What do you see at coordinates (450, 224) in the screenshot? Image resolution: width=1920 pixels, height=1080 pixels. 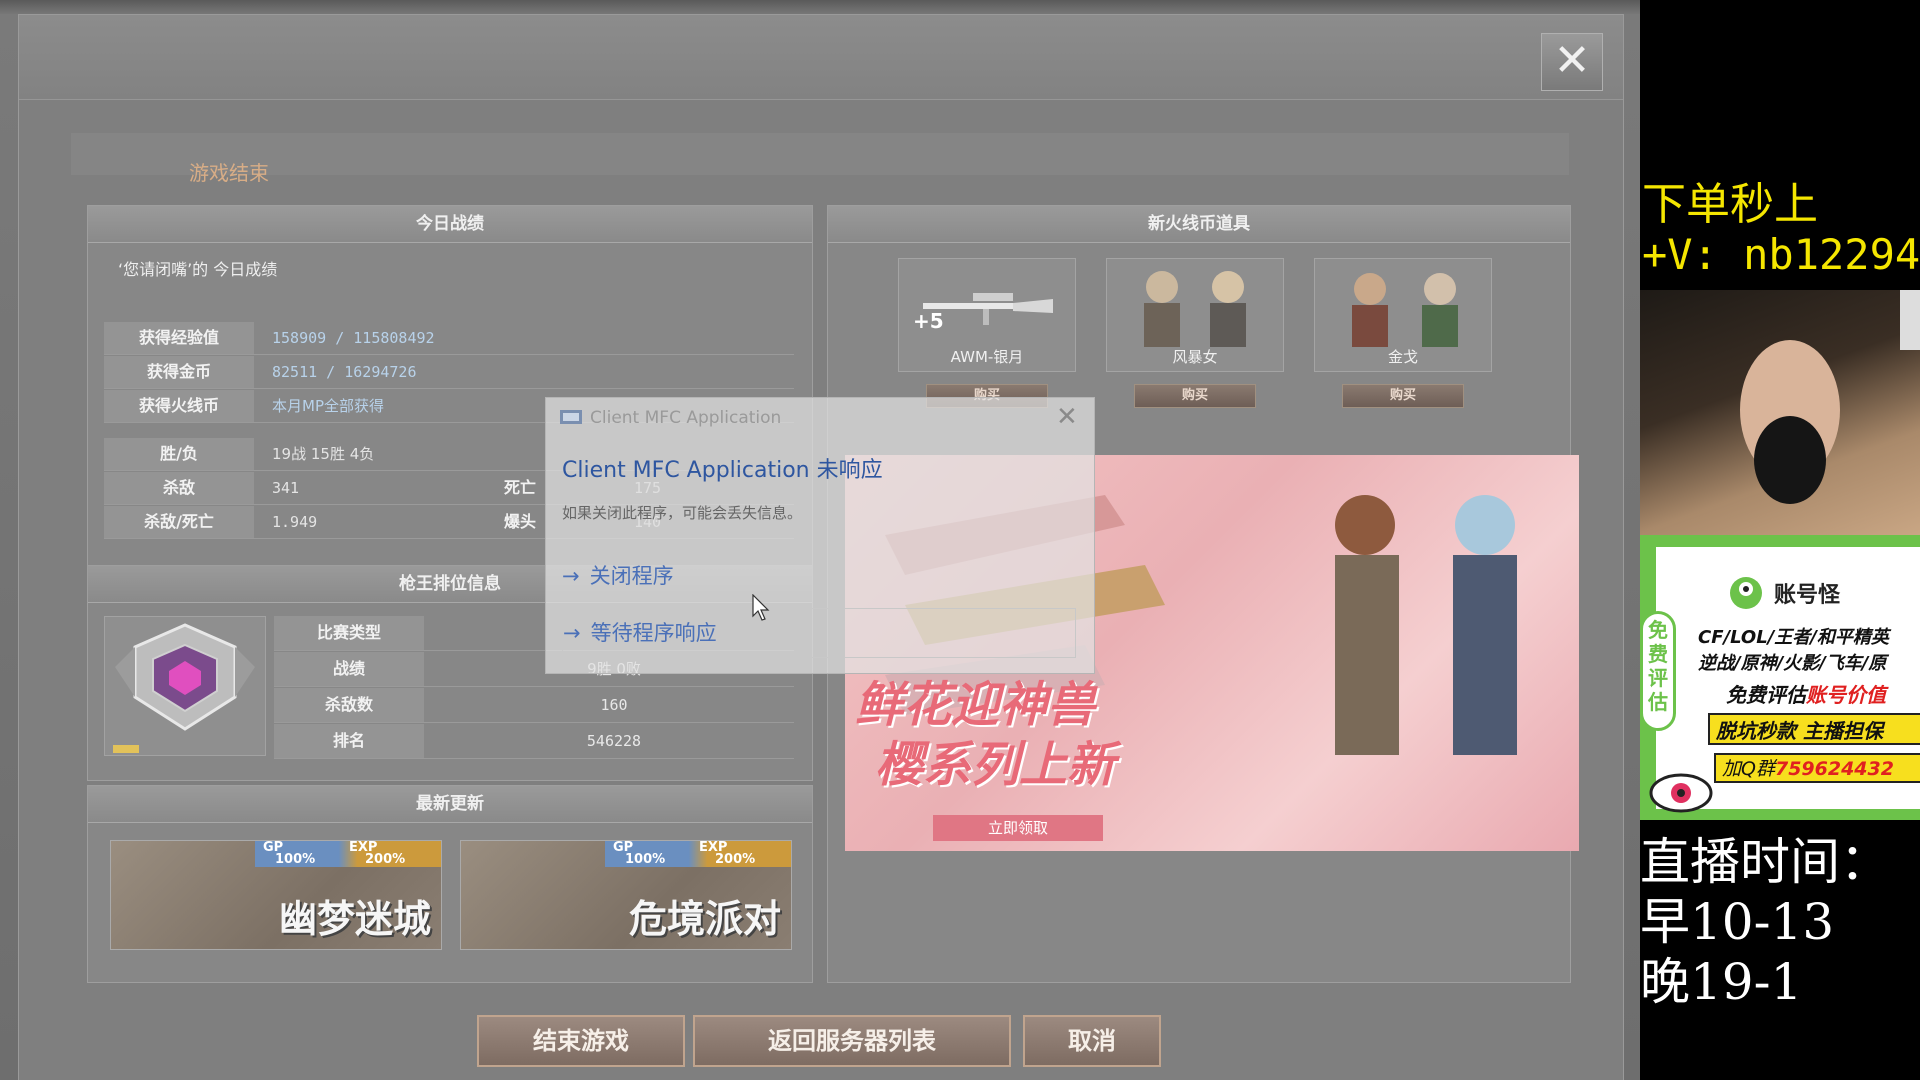 I see `today-stats-title: 今日战绩` at bounding box center [450, 224].